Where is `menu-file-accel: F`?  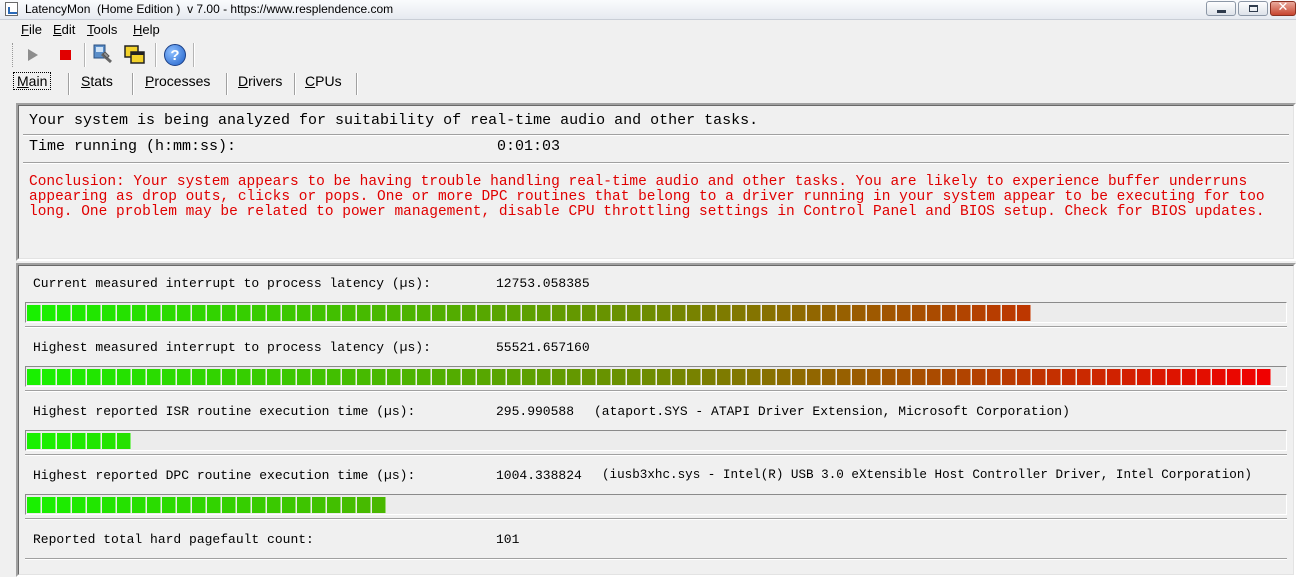 menu-file-accel: F is located at coordinates (25, 29).